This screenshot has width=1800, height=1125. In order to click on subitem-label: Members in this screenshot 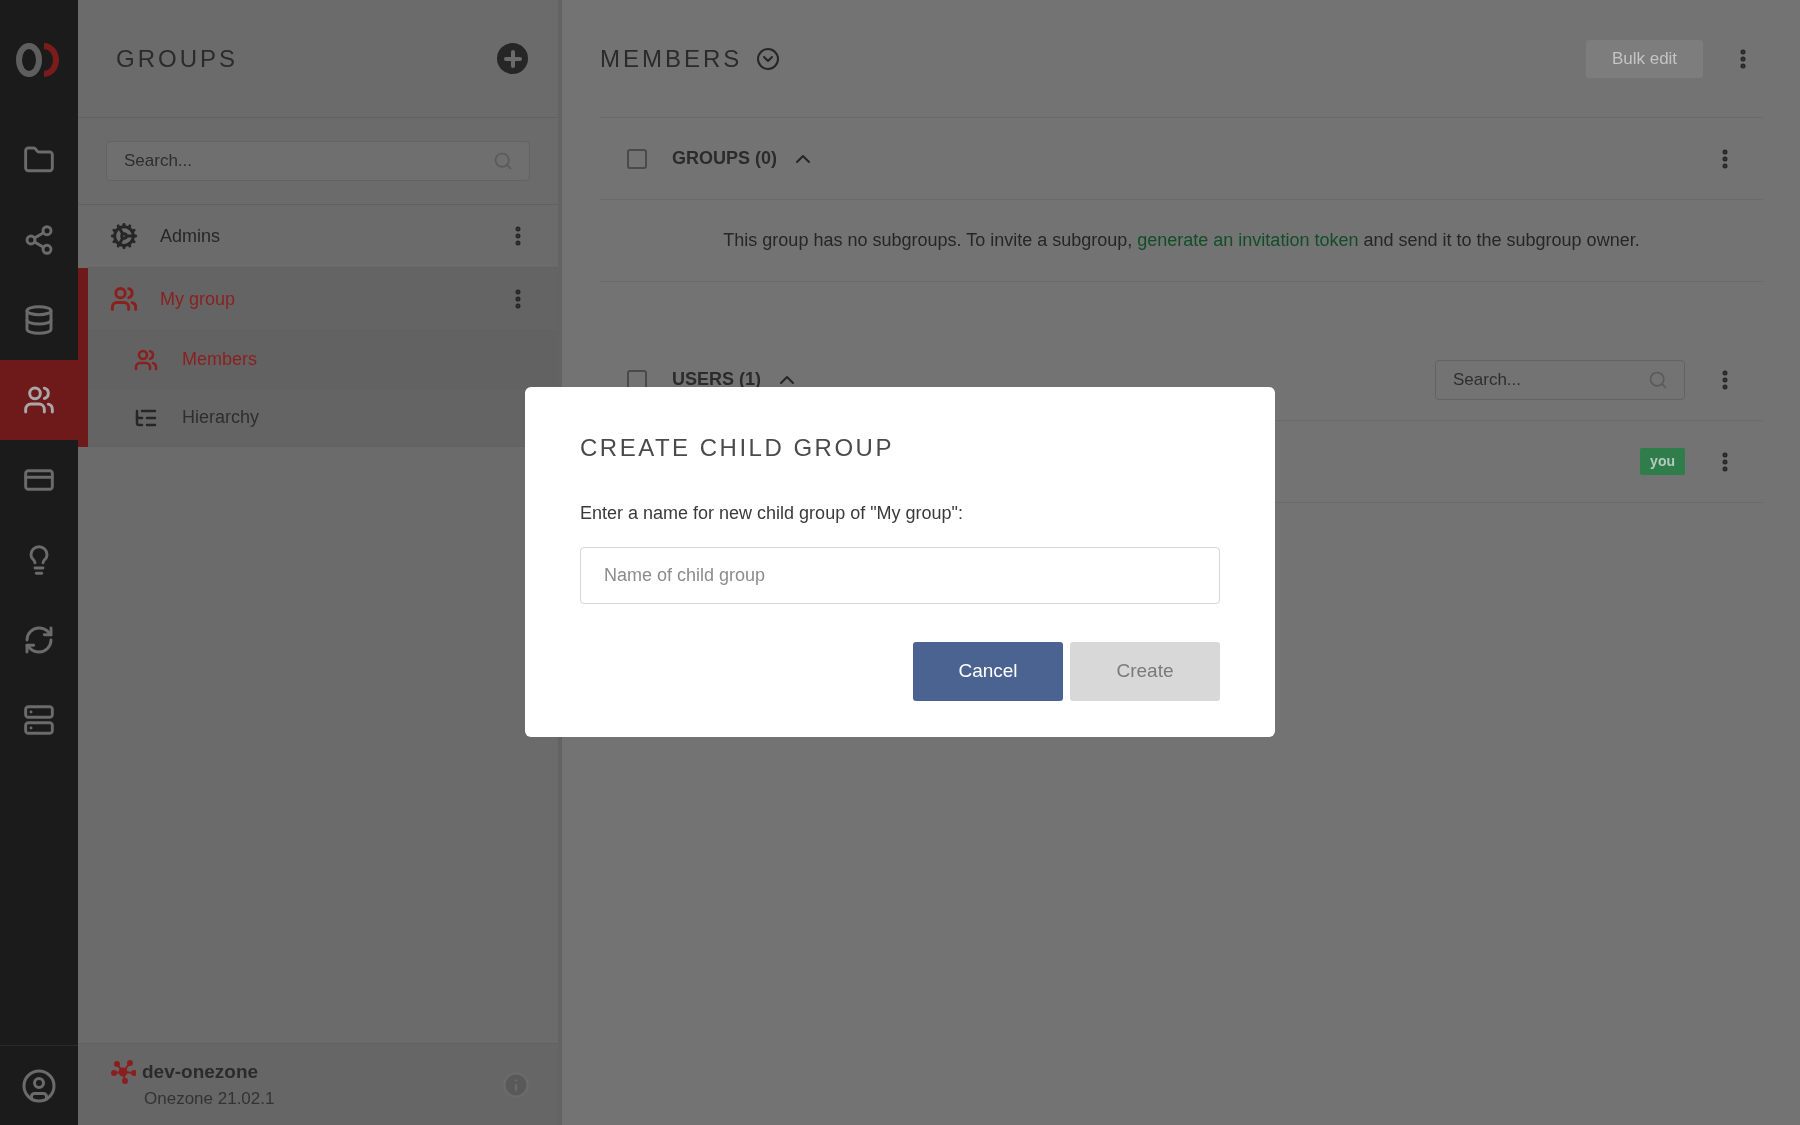, I will do `click(219, 359)`.